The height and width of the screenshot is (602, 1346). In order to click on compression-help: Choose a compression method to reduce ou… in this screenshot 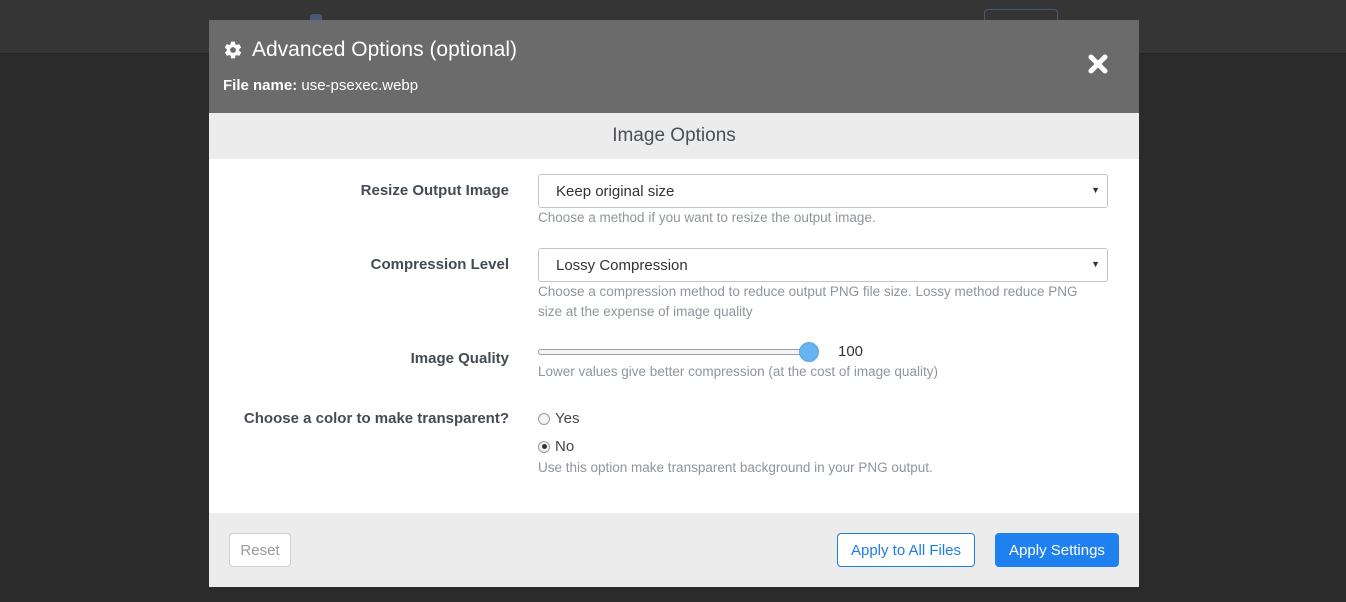, I will do `click(825, 302)`.